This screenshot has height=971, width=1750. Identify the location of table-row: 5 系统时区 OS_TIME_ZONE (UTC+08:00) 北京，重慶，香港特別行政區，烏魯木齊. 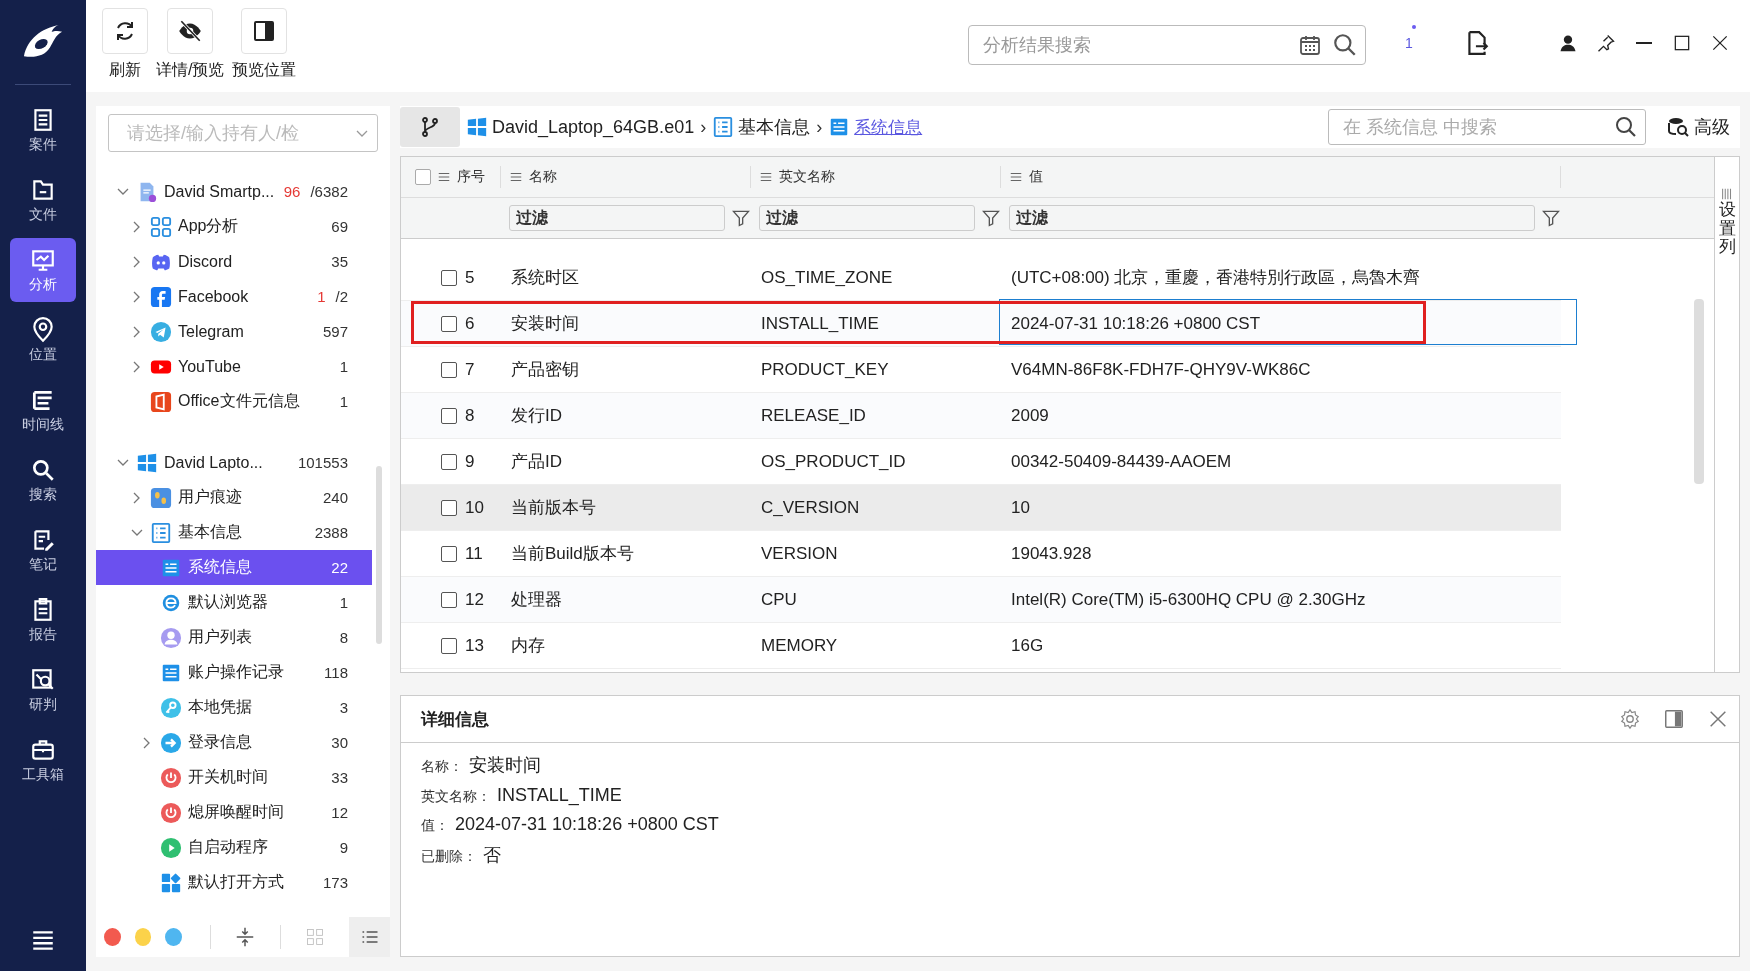
(981, 278).